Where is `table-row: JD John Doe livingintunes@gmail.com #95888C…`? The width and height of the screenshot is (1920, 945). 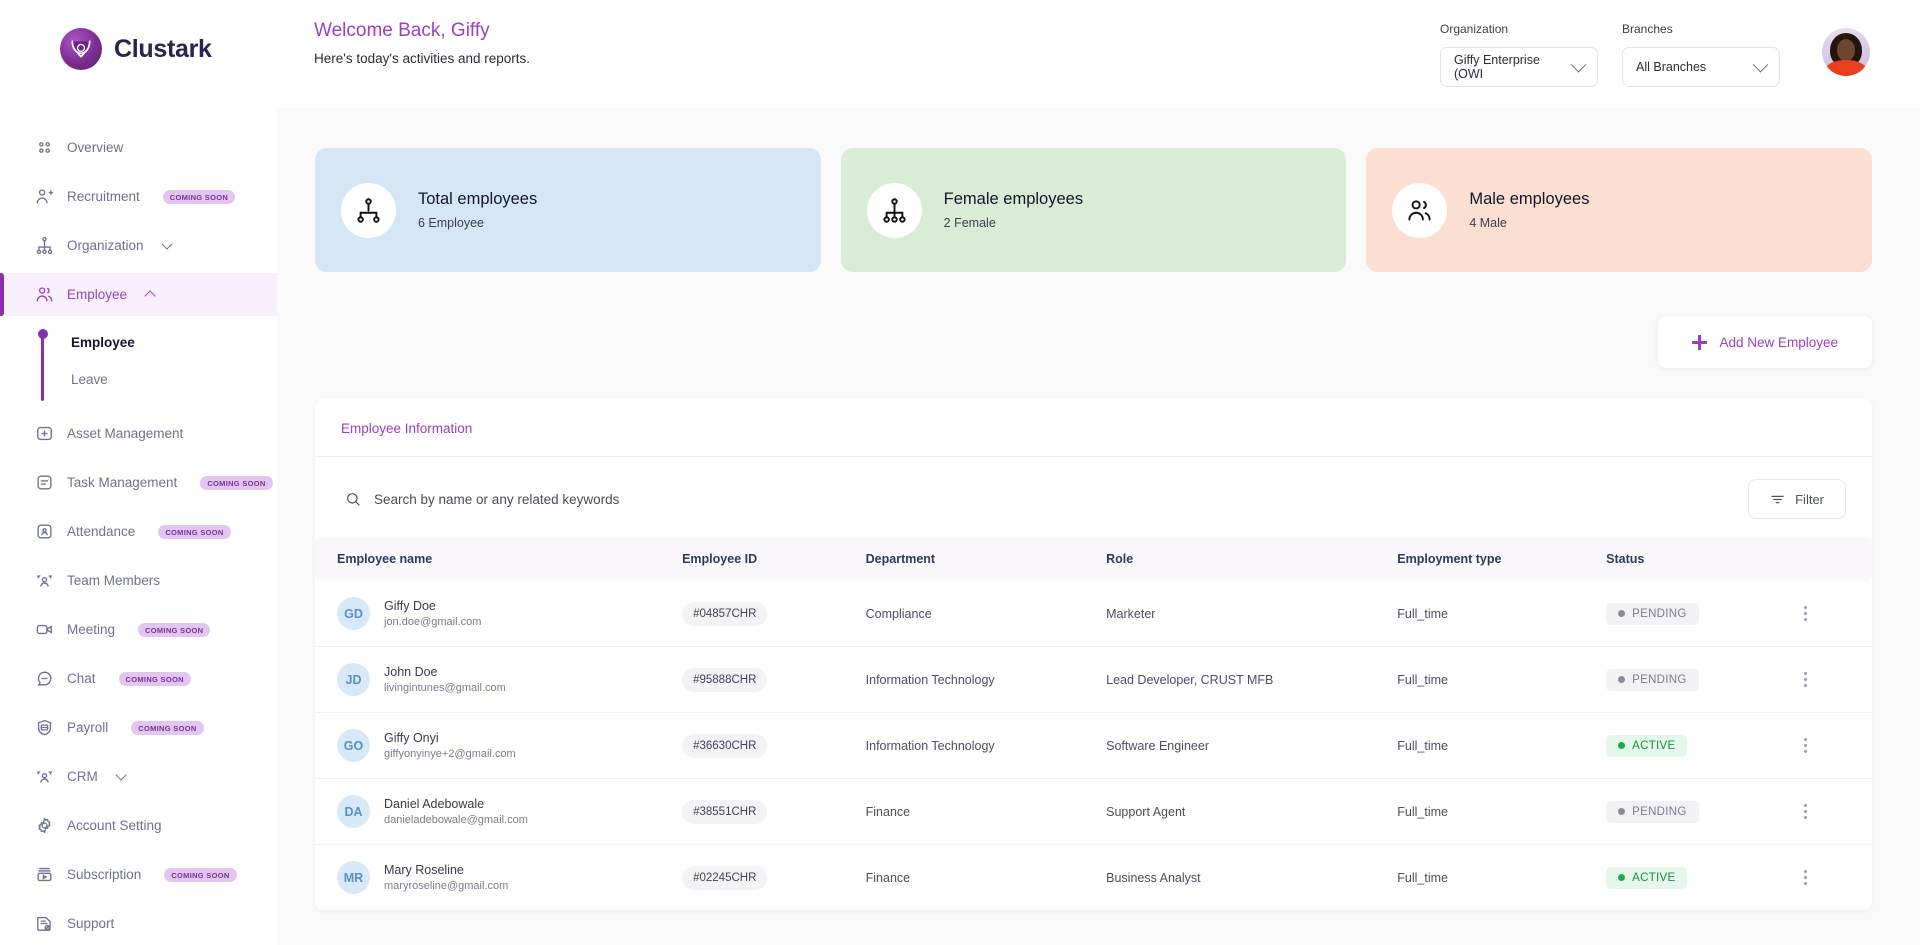
table-row: JD John Doe livingintunes@gmail.com #95888C… is located at coordinates (1093, 679).